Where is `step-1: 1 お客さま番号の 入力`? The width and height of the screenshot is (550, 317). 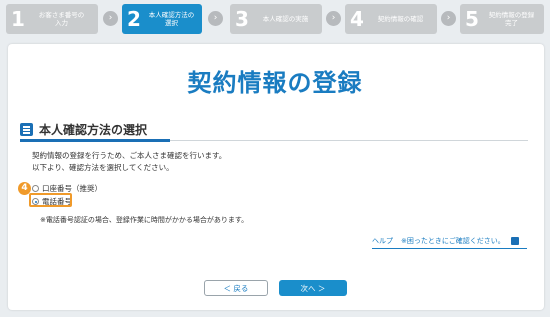
step-1: 1 お客さま番号の 入力 is located at coordinates (52, 19).